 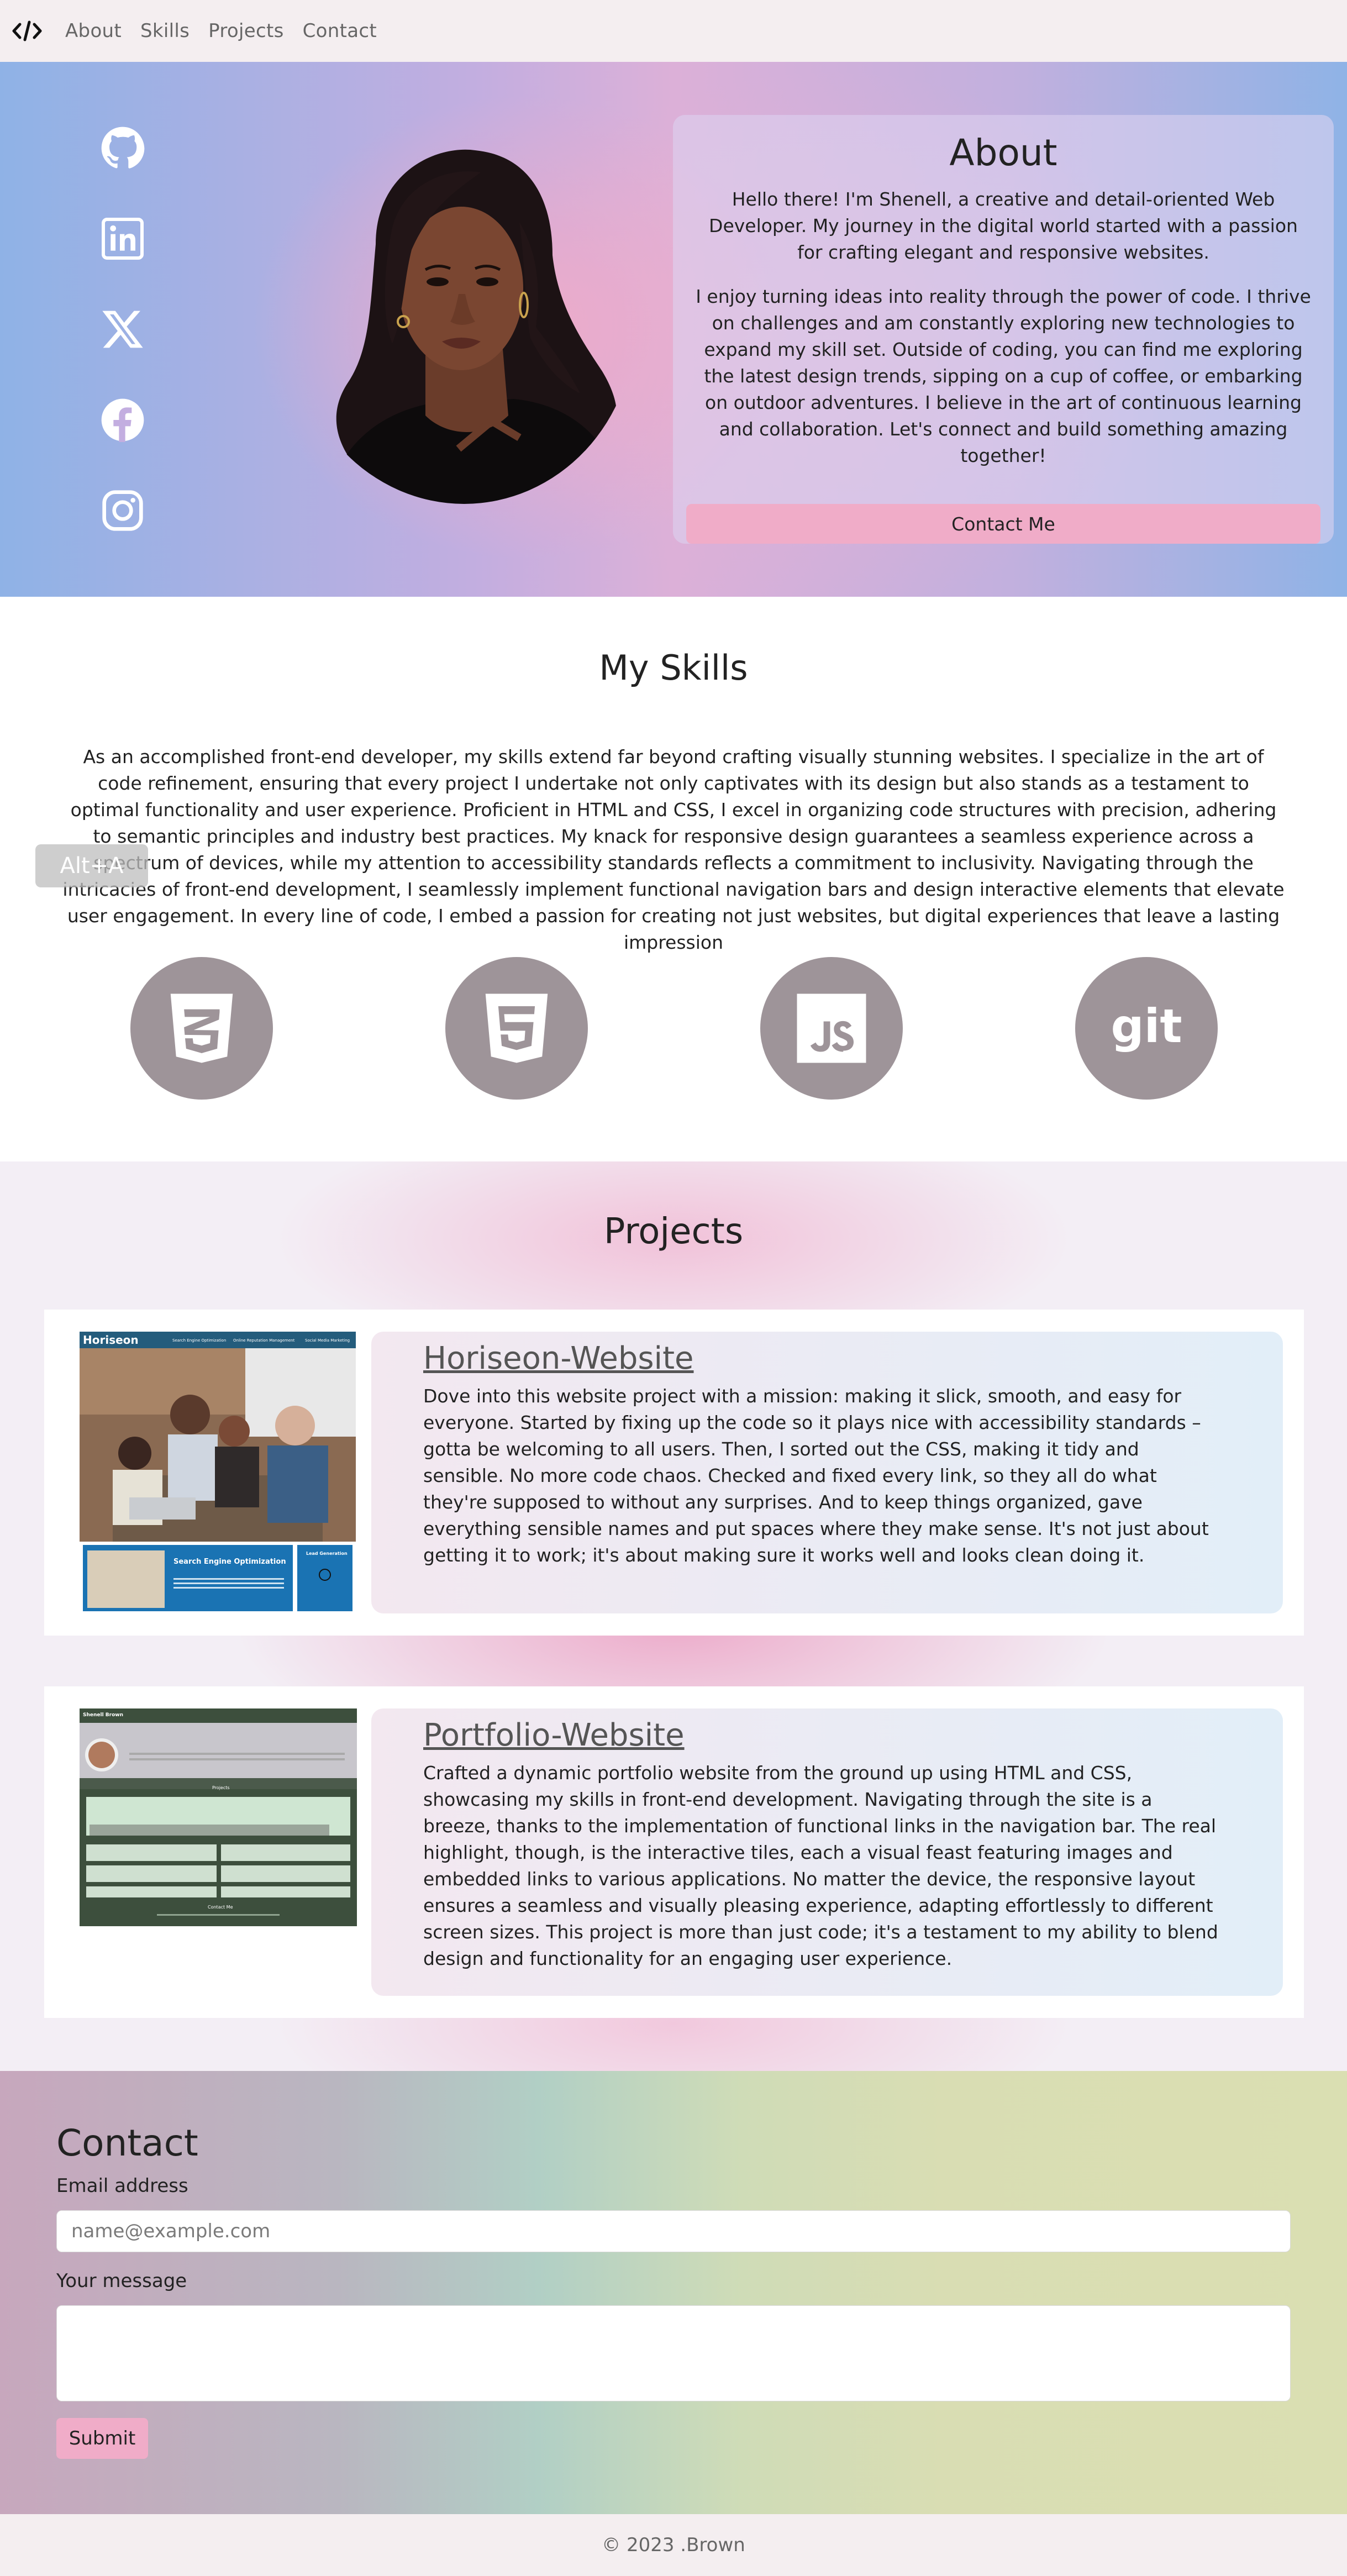 What do you see at coordinates (122, 148) in the screenshot?
I see `github-icon` at bounding box center [122, 148].